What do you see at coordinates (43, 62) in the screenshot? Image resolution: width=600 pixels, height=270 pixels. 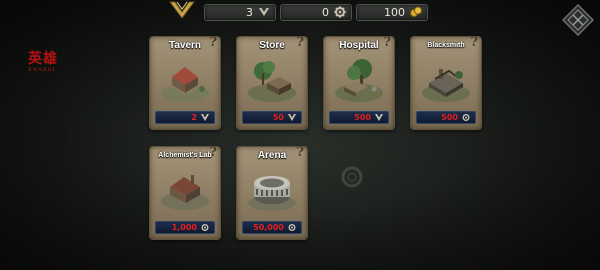 I see `site-logo: 英雄 ENSZSI` at bounding box center [43, 62].